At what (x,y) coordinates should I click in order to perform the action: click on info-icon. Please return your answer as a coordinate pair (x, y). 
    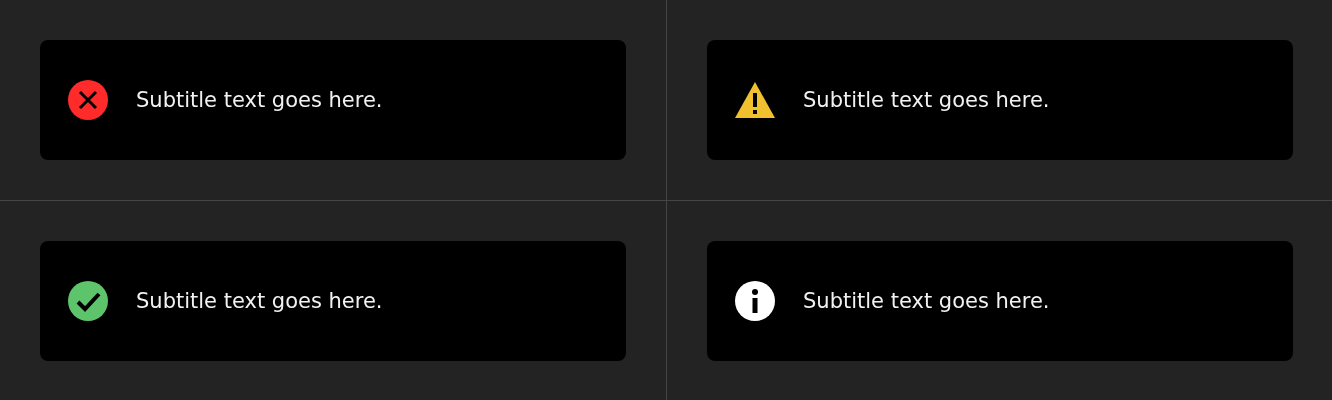
    Looking at the image, I should click on (755, 301).